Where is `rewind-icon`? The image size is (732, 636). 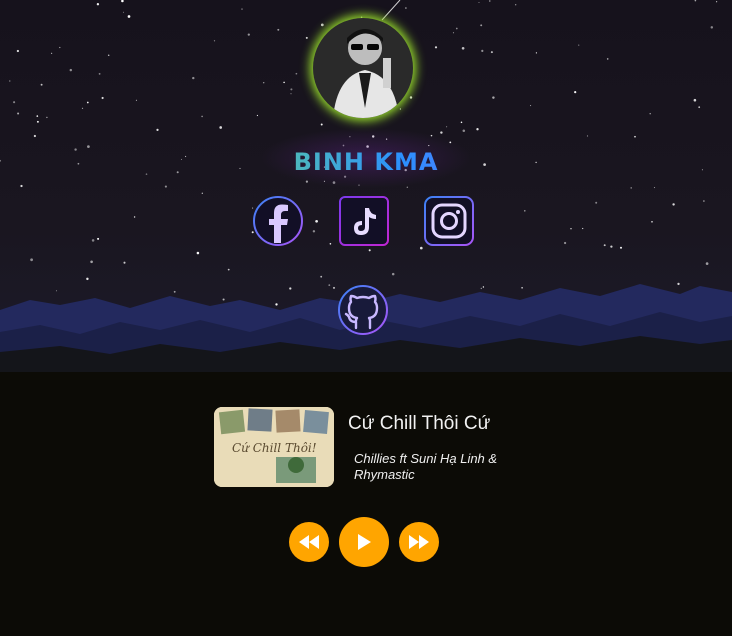
rewind-icon is located at coordinates (309, 542).